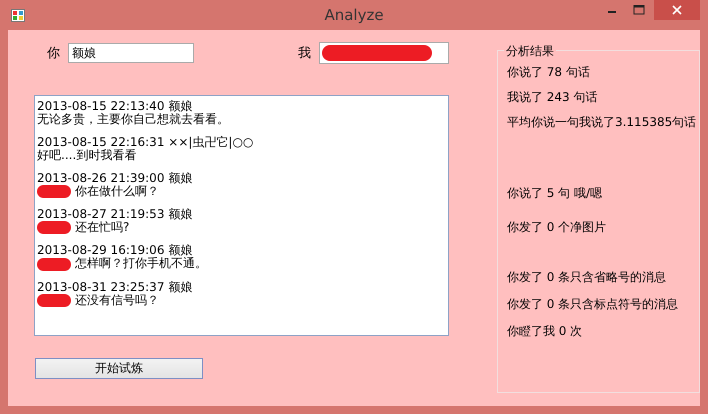  Describe the element at coordinates (305, 53) in the screenshot. I see `me-label: 我` at that location.